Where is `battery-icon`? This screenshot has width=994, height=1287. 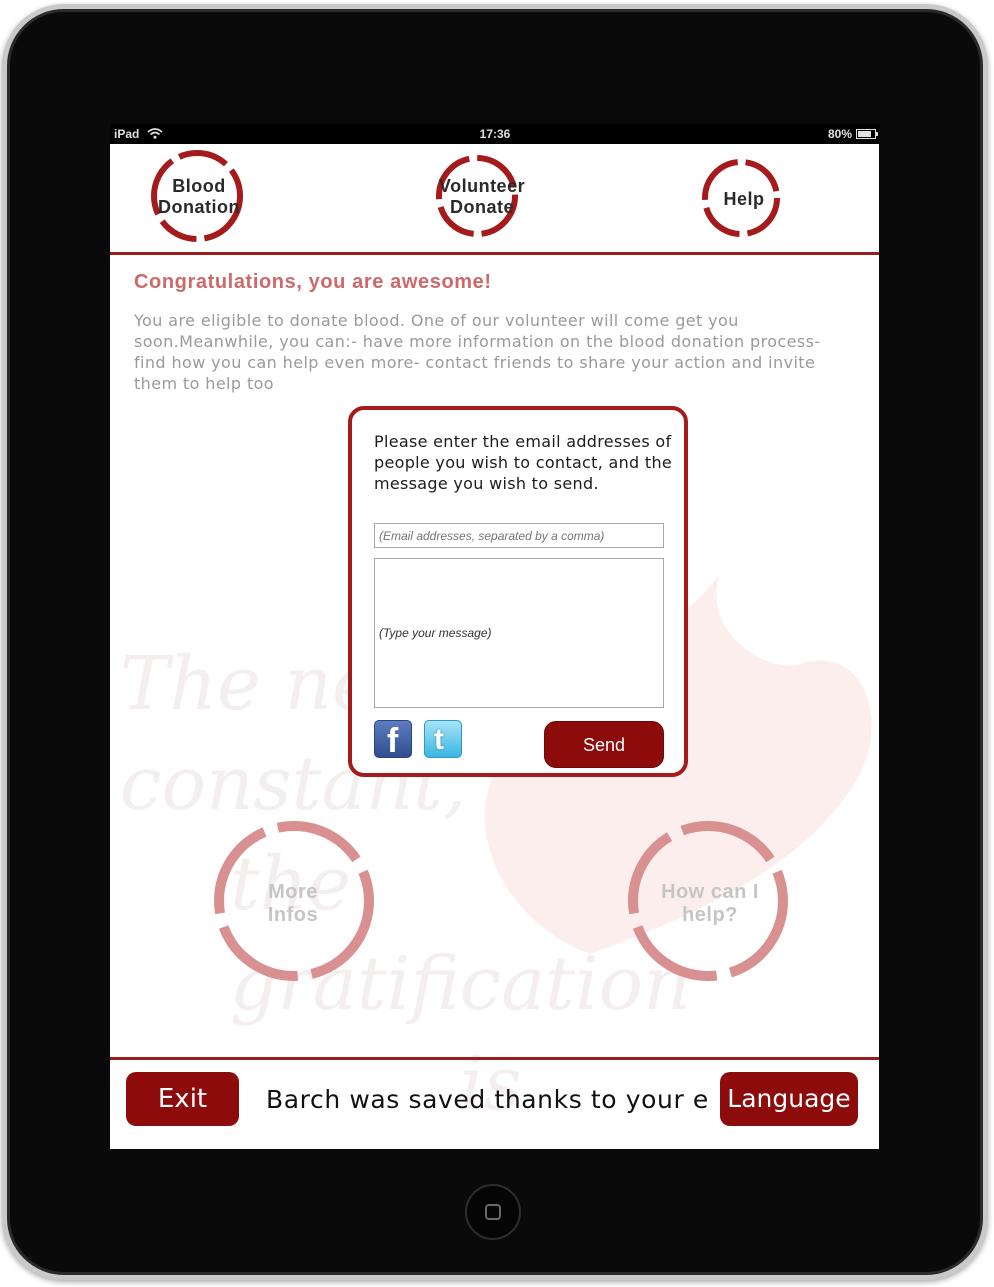 battery-icon is located at coordinates (867, 134).